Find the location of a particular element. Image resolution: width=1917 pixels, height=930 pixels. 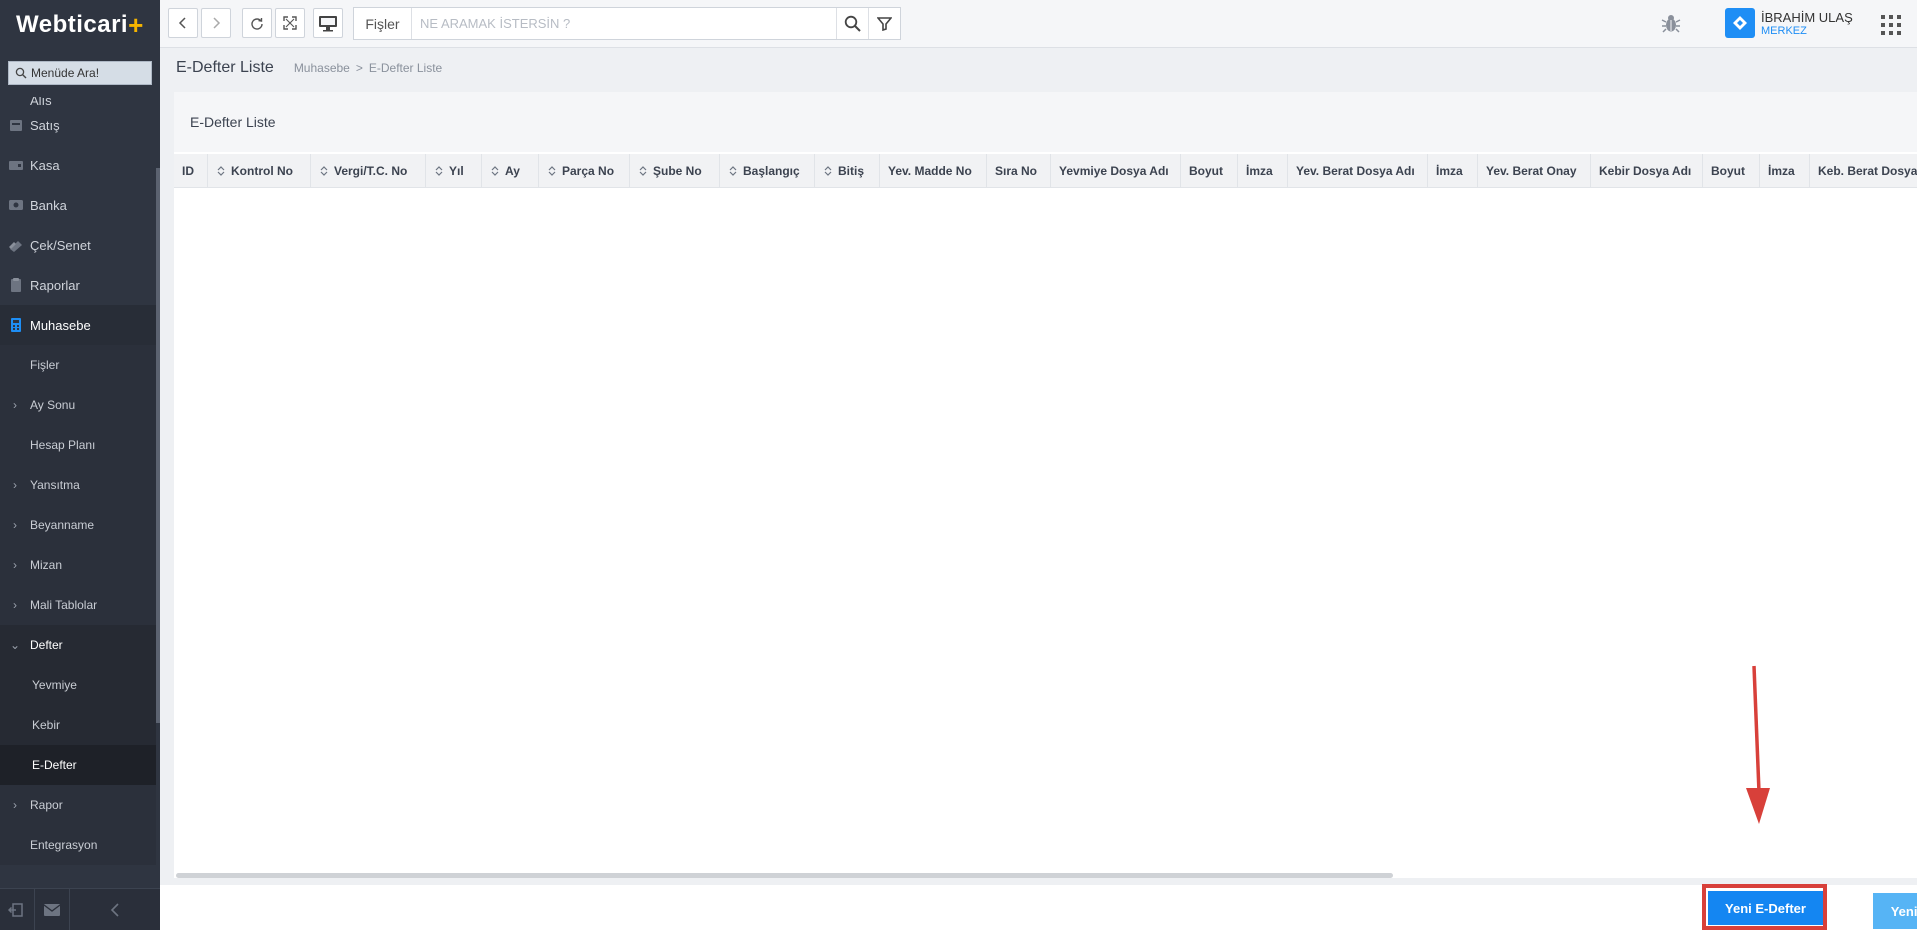

avatar is located at coordinates (1740, 23).